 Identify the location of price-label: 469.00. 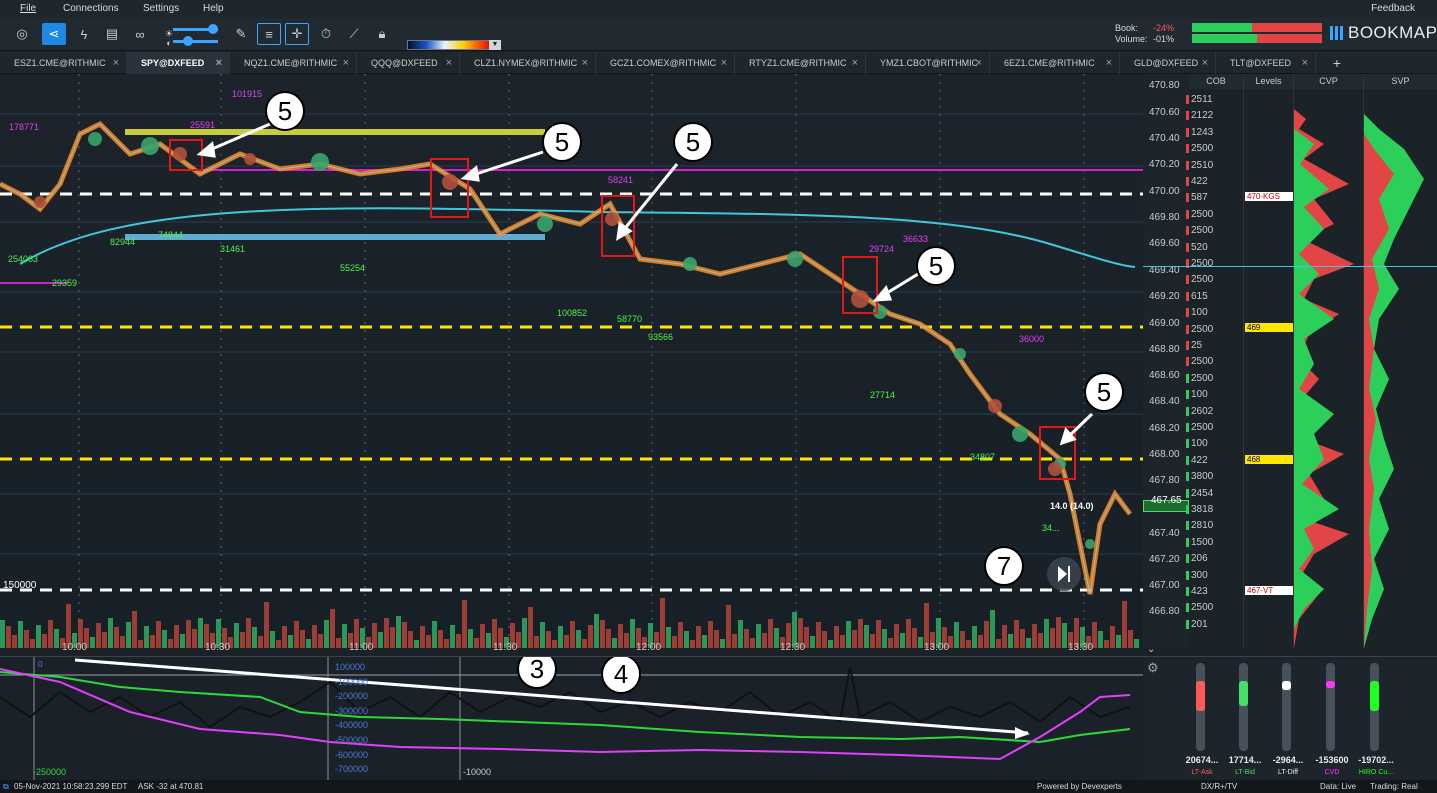
(1164, 323).